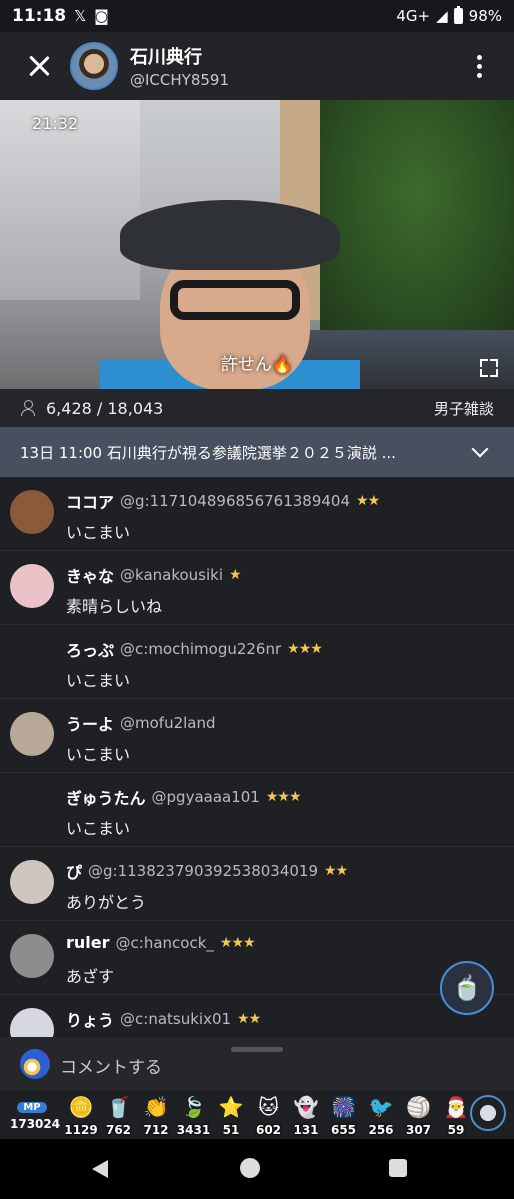 This screenshot has width=514, height=1199. I want to click on bird-icon: 🐦, so click(381, 1107).